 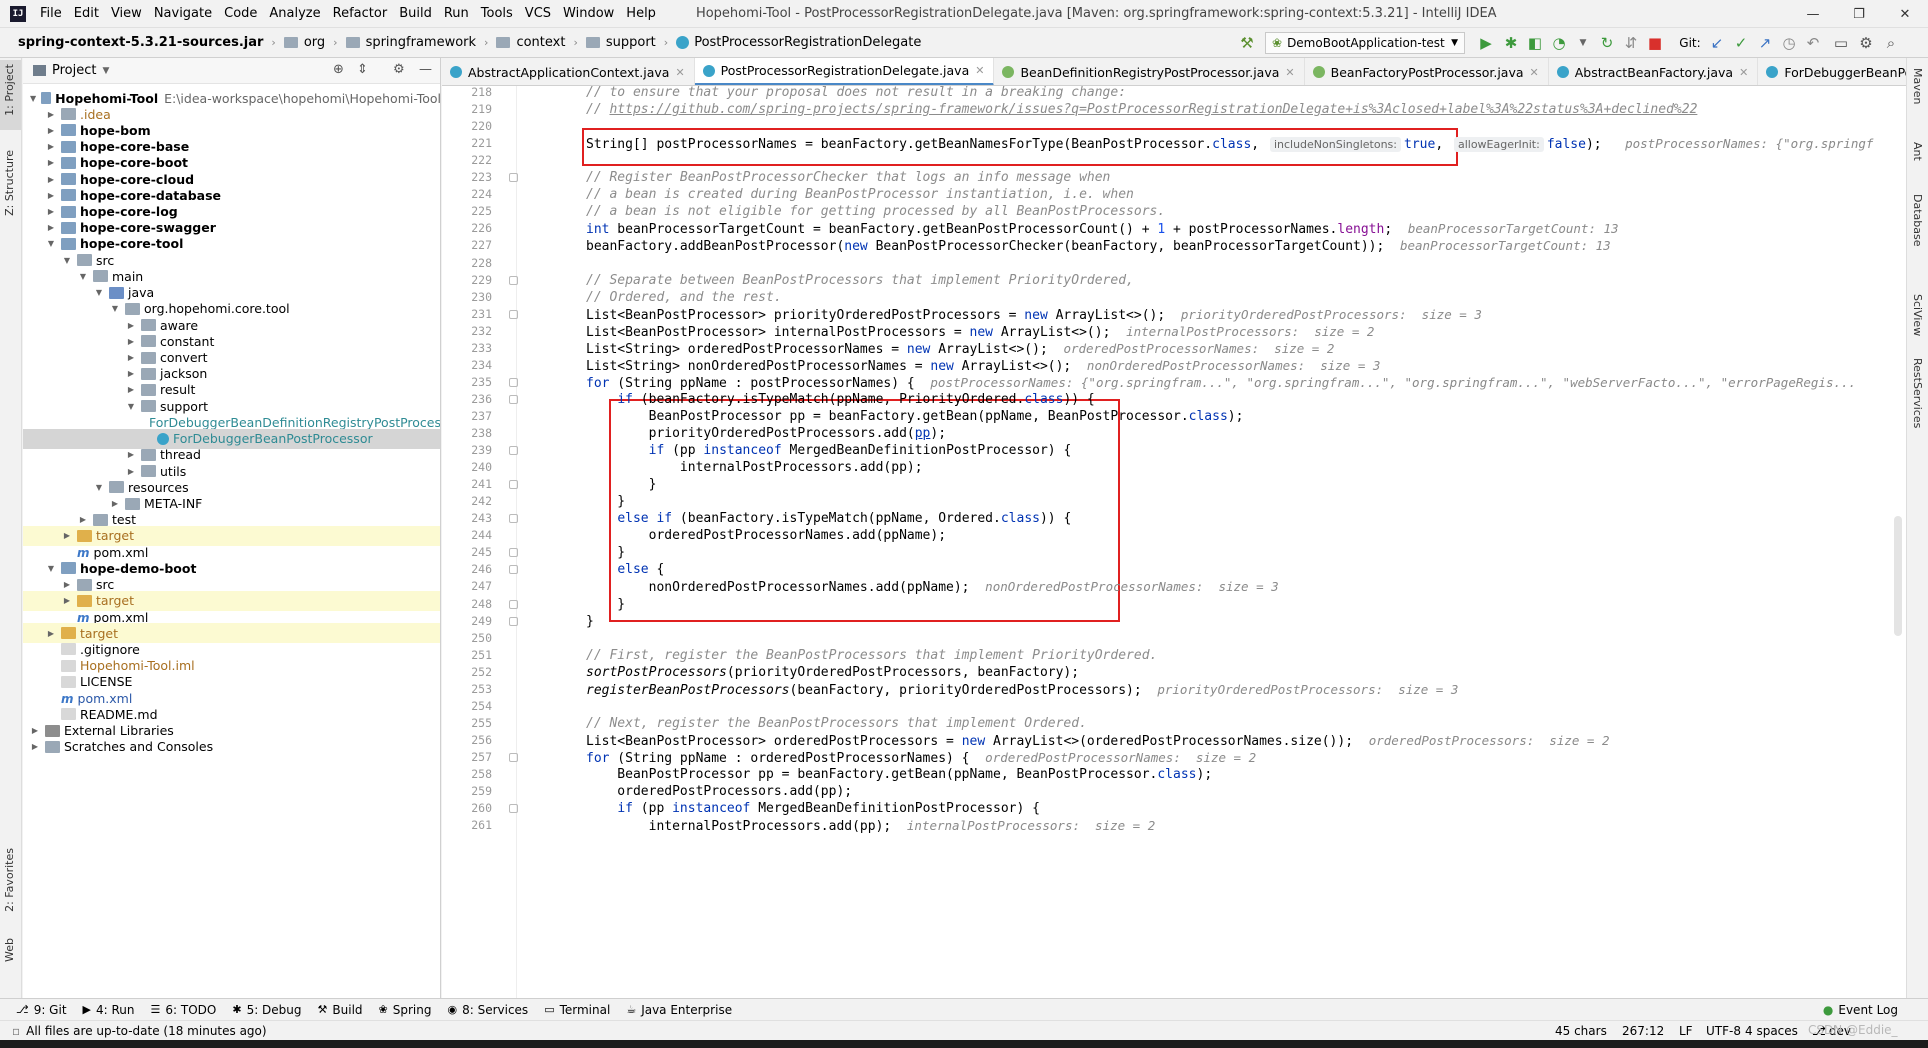 What do you see at coordinates (1771, 1031) in the screenshot?
I see `status-indent: 4 spaces` at bounding box center [1771, 1031].